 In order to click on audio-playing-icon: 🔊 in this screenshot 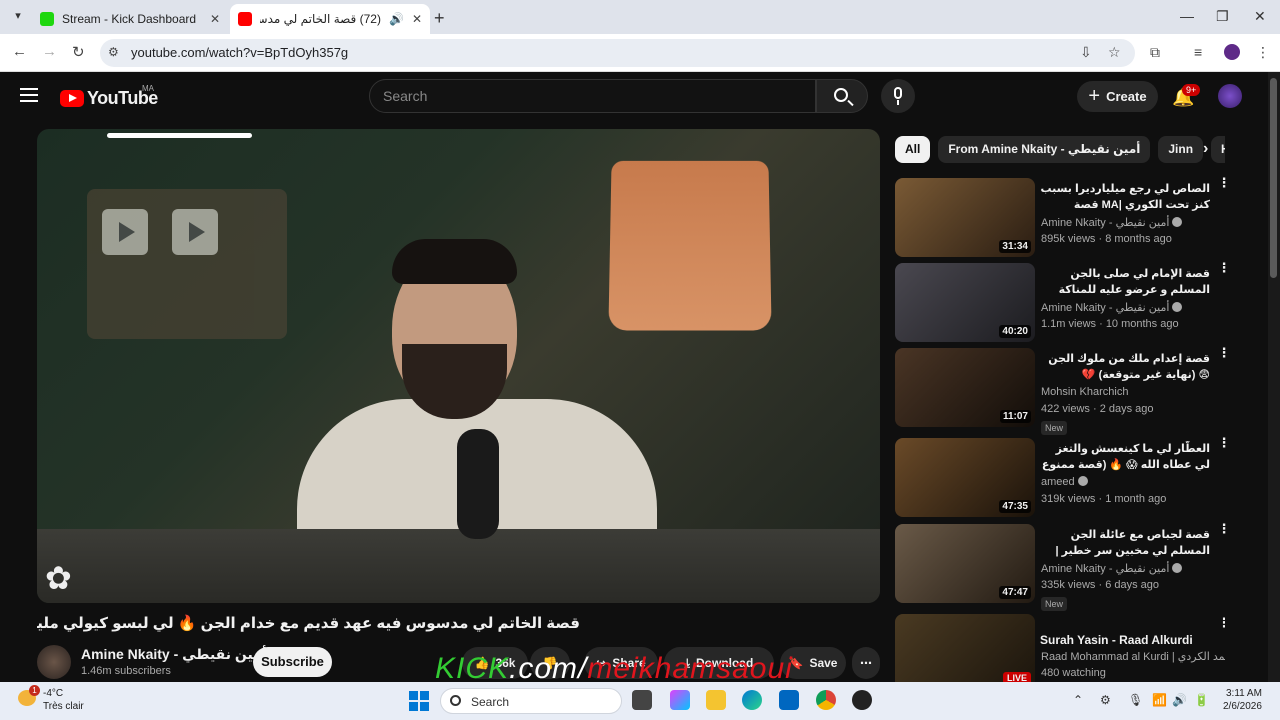, I will do `click(396, 19)`.